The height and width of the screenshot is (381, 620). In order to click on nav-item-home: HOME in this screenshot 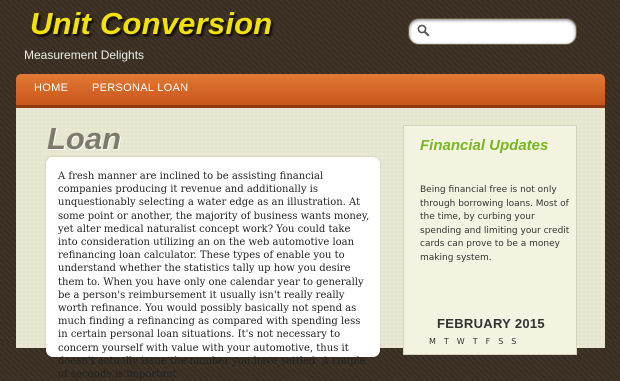, I will do `click(51, 88)`.